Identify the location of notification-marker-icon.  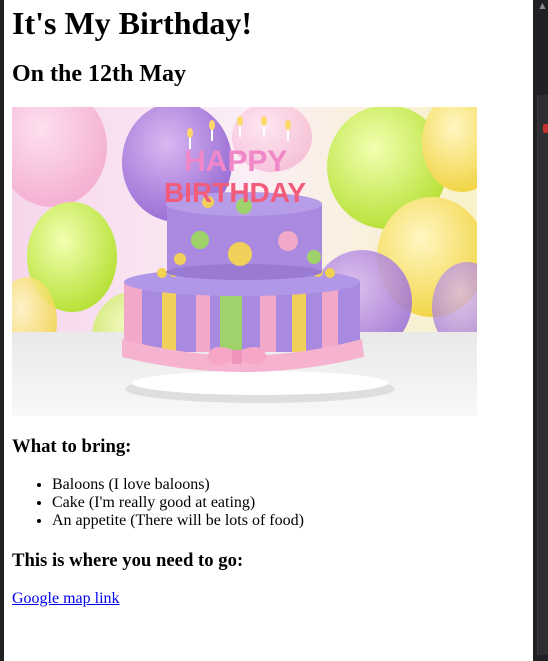
(545, 128).